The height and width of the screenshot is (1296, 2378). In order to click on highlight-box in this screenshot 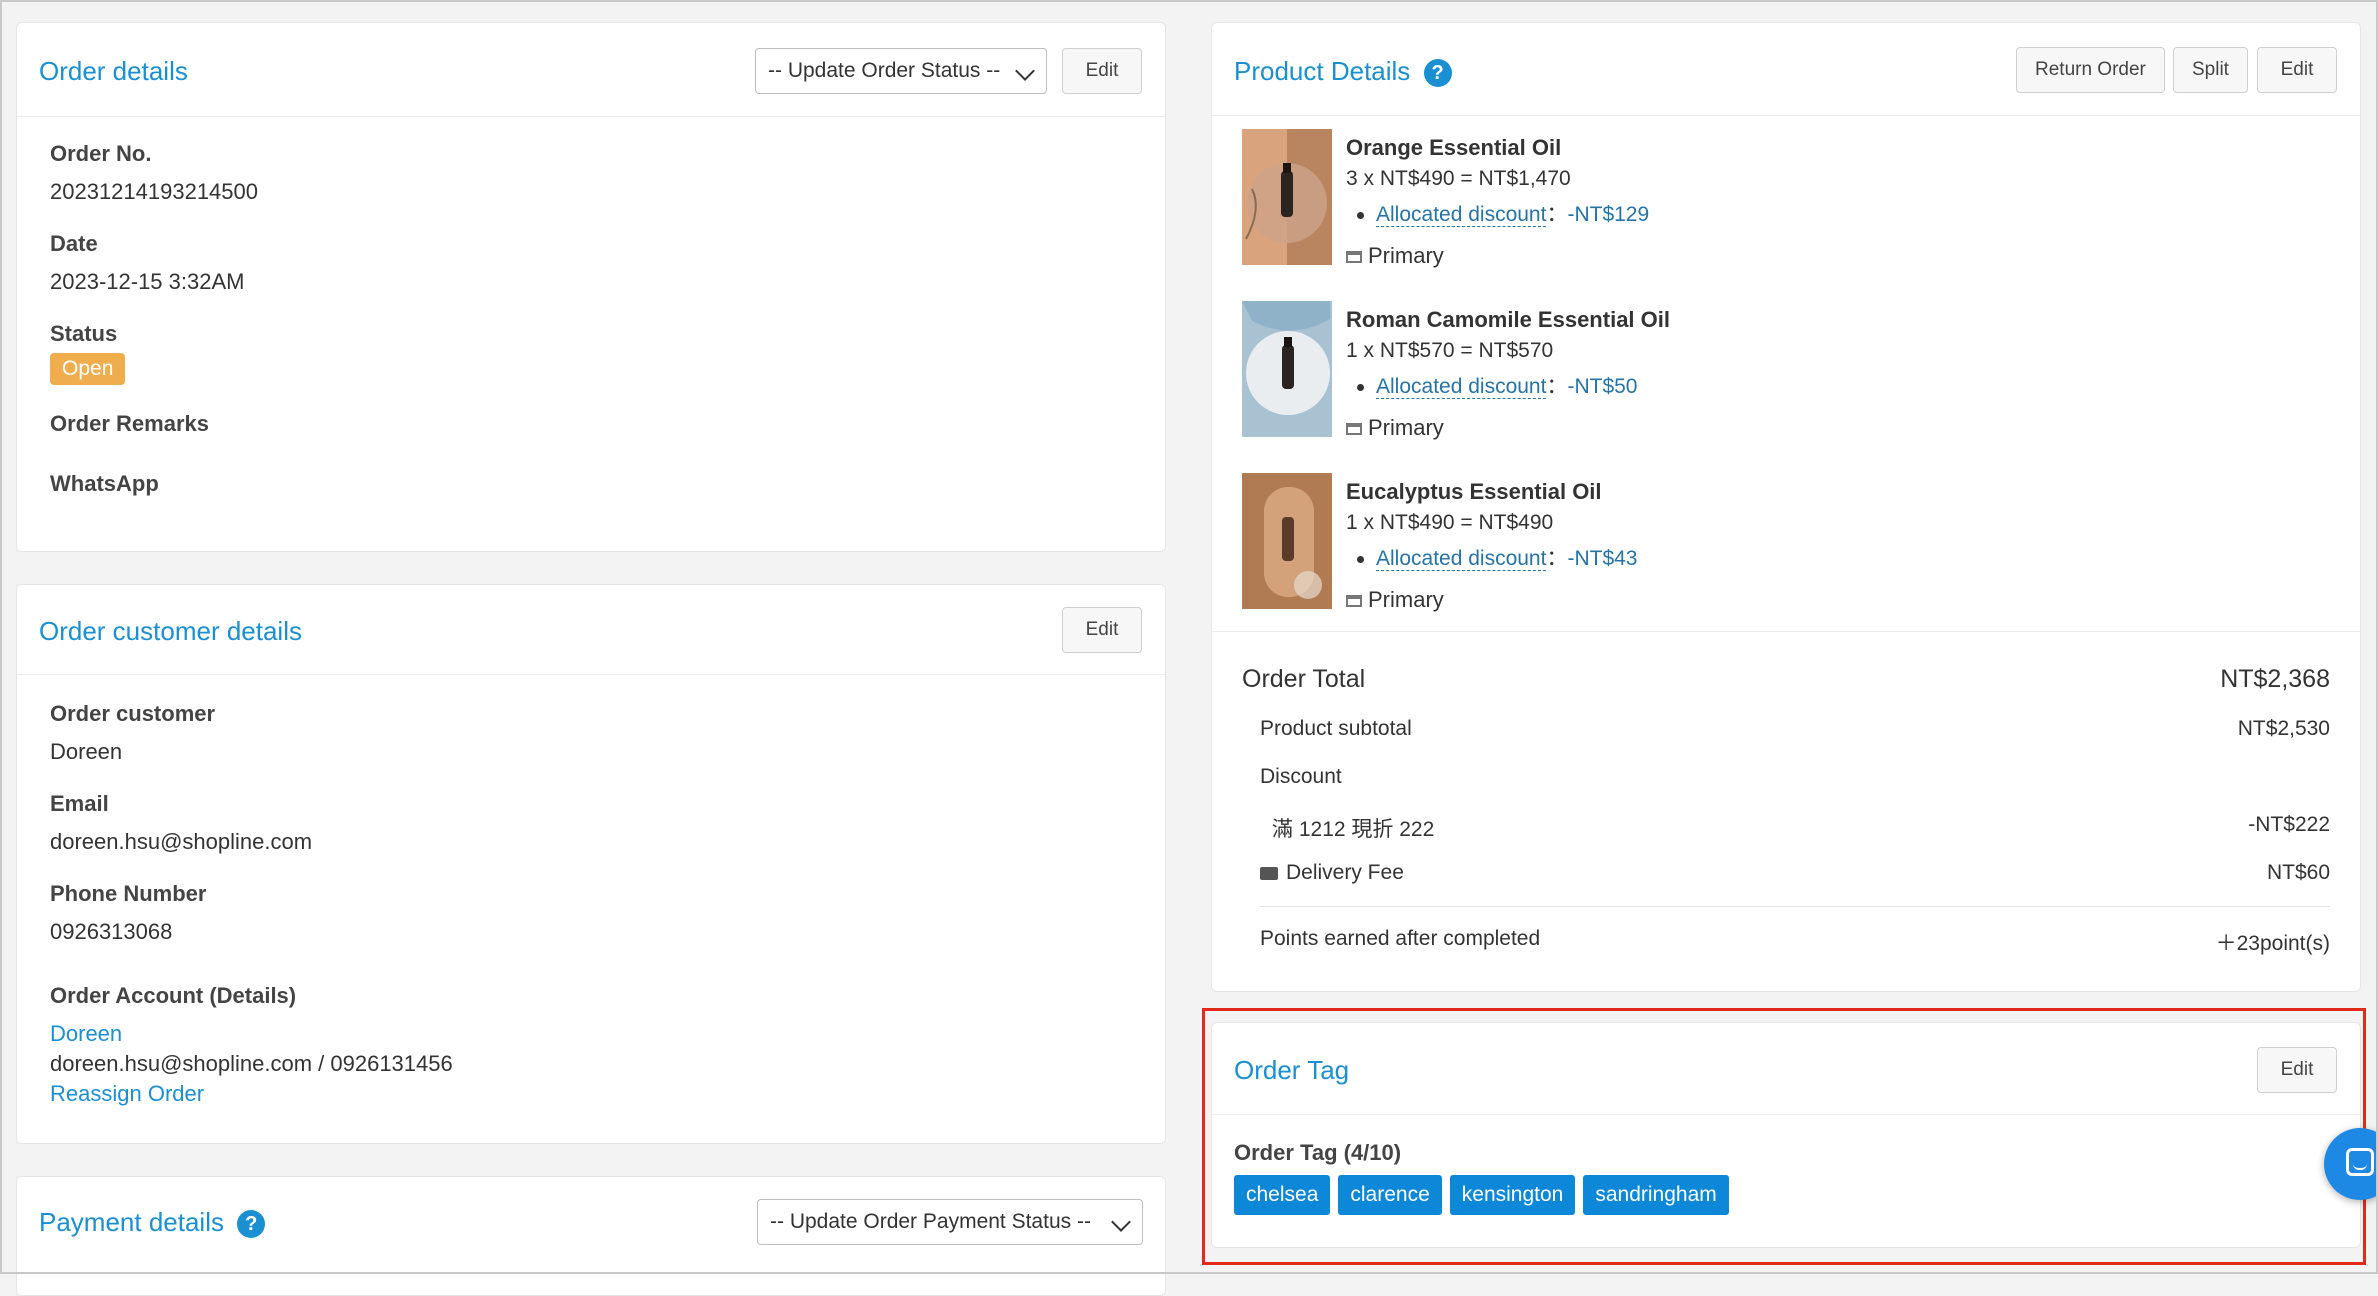, I will do `click(1784, 1136)`.